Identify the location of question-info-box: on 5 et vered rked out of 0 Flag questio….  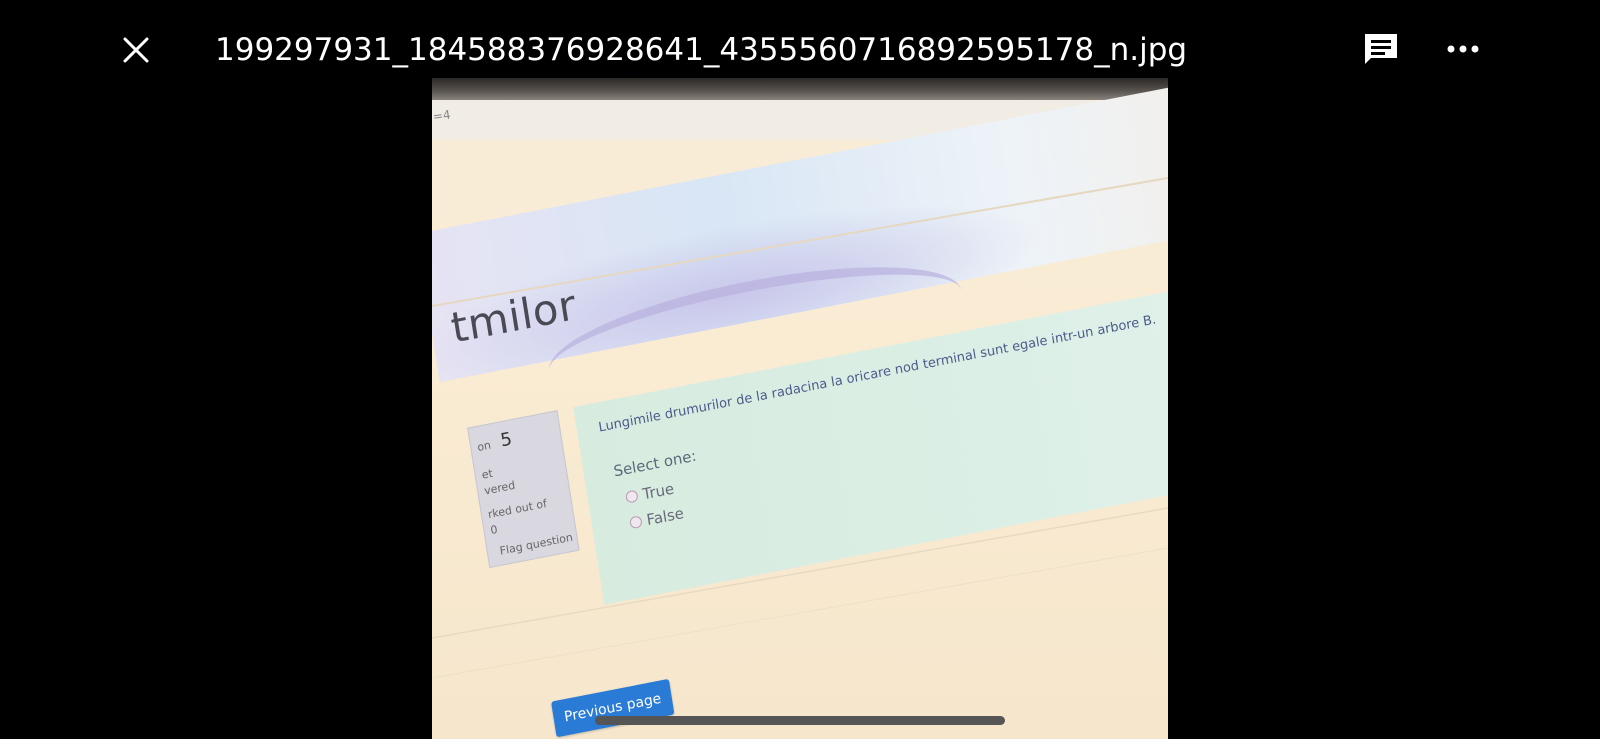
(523, 489).